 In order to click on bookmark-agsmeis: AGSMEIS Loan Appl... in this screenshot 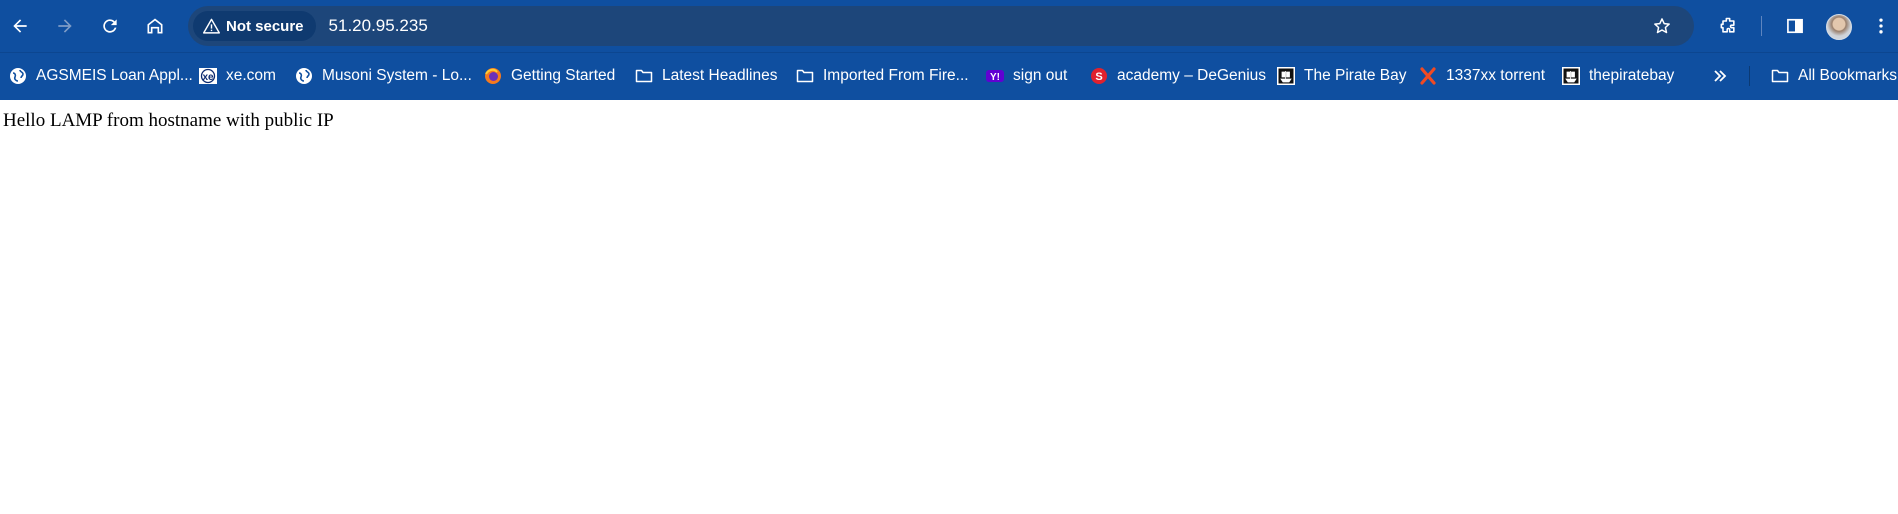, I will do `click(101, 76)`.